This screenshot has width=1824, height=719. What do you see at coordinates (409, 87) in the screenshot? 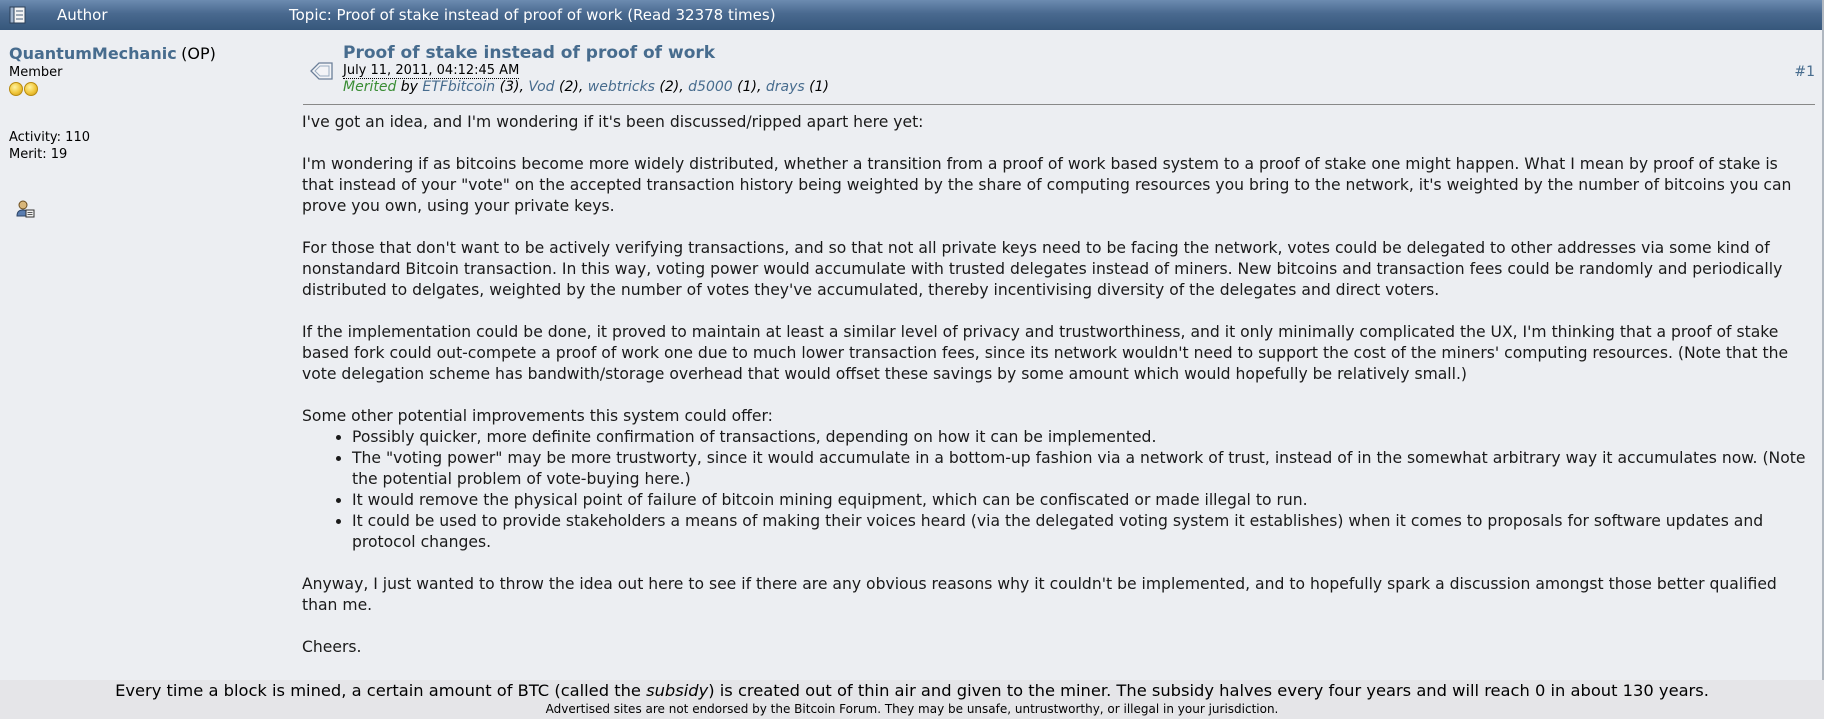
I see `merited-by-label: by` at bounding box center [409, 87].